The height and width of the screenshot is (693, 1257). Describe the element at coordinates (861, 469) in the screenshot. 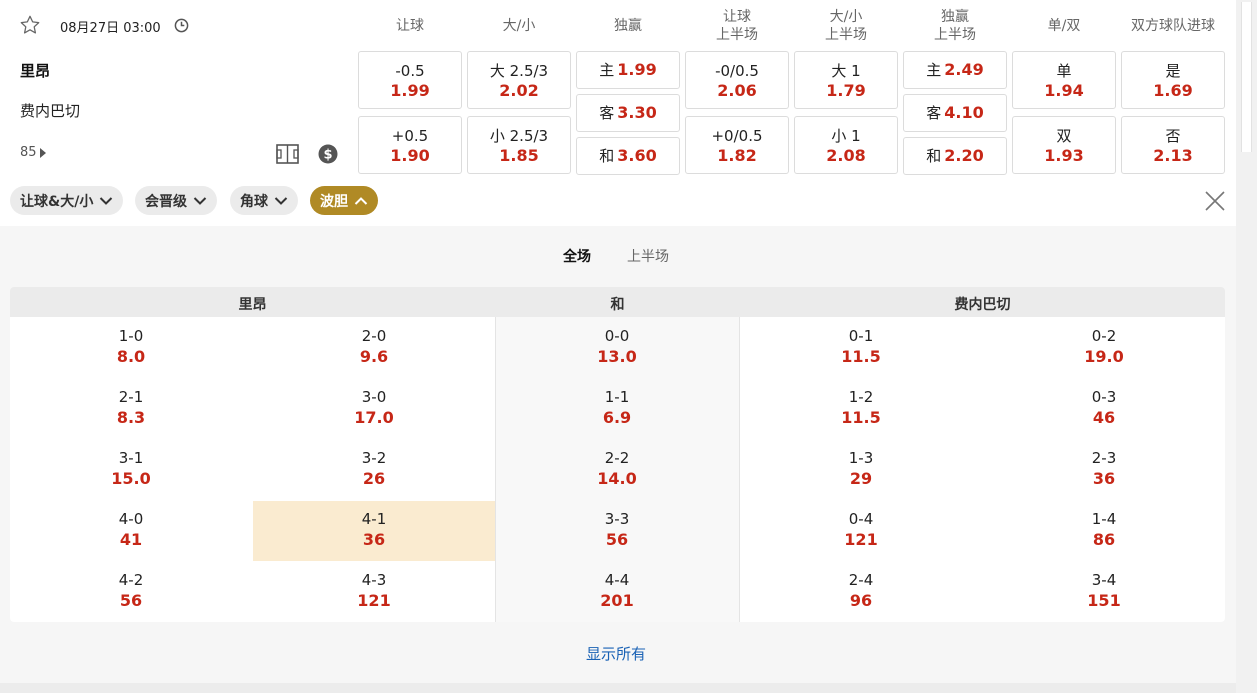

I see `score-cell: 1-3 29` at that location.